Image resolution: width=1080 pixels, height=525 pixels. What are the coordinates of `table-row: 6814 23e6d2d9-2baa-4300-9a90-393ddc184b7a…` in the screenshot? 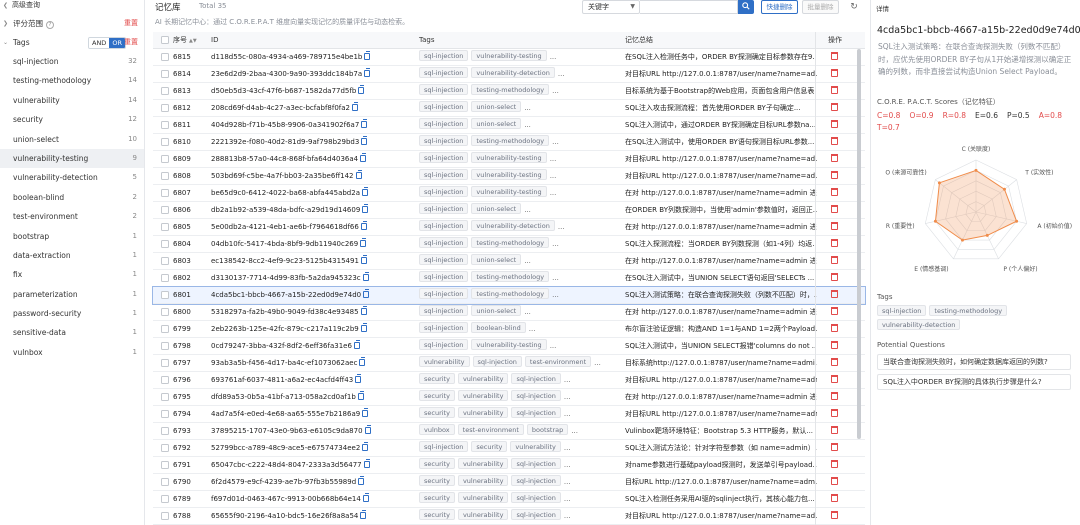 It's located at (509, 74).